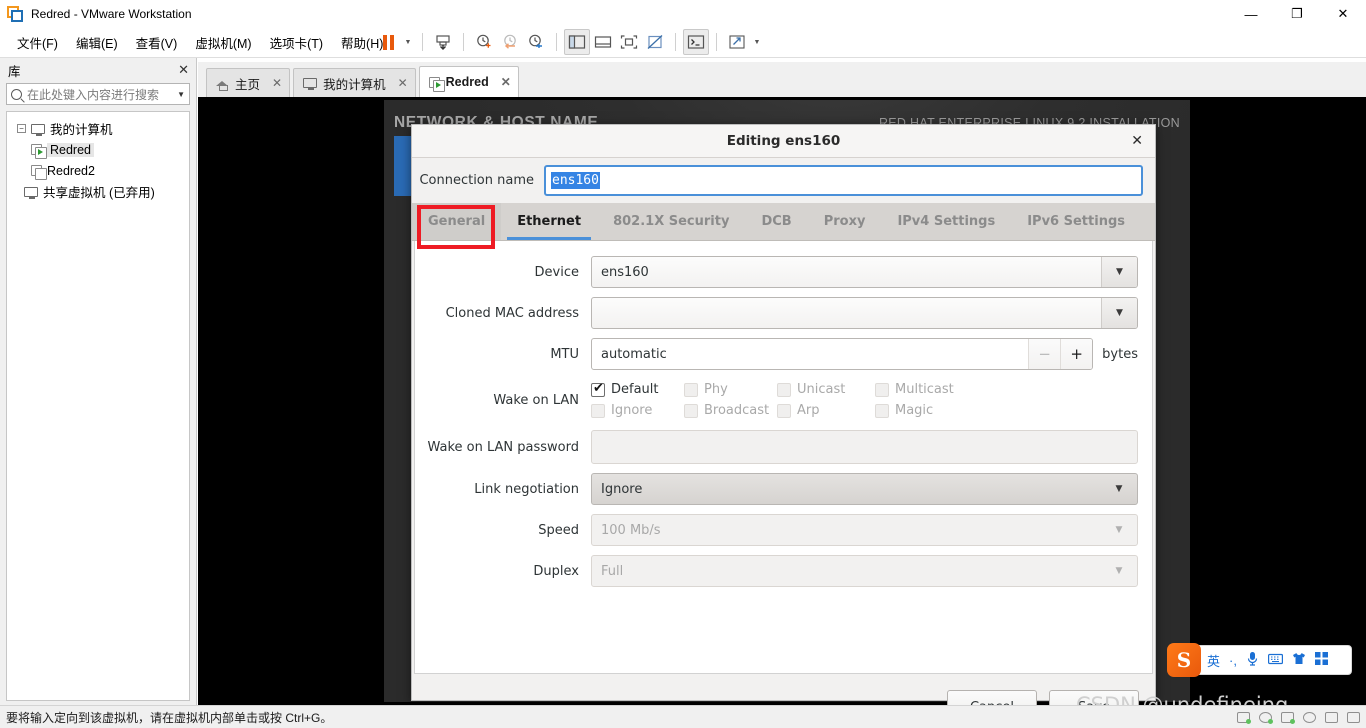  I want to click on tab-8021x-security: 802.1X Security, so click(671, 221).